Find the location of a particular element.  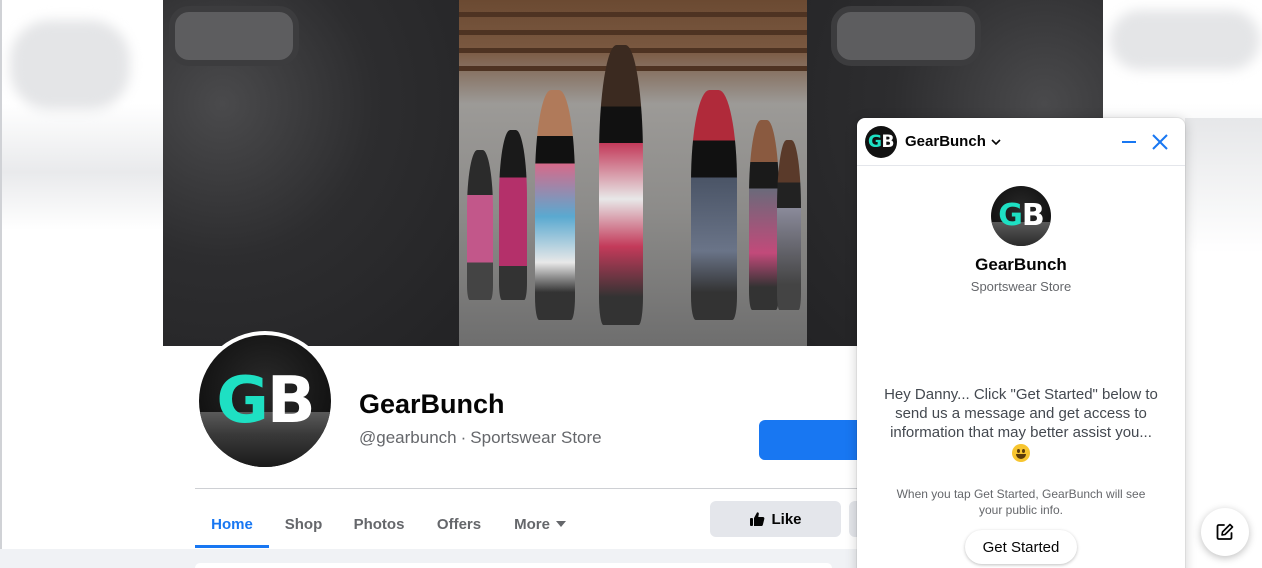

page-subtitle: @gearbunch · Sportswear Store is located at coordinates (480, 438).